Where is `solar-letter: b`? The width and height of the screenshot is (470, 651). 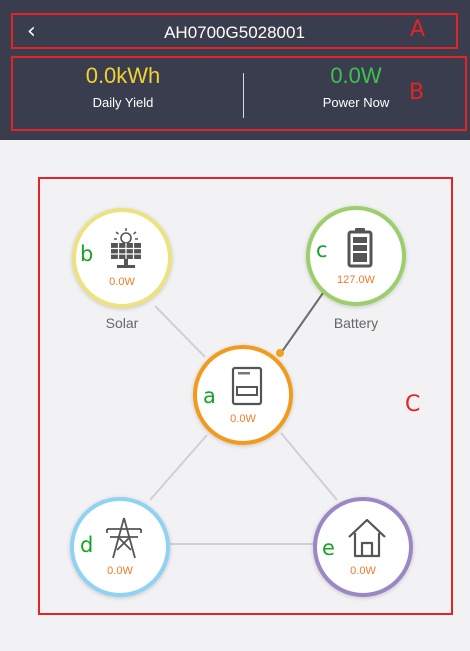 solar-letter: b is located at coordinates (87, 254).